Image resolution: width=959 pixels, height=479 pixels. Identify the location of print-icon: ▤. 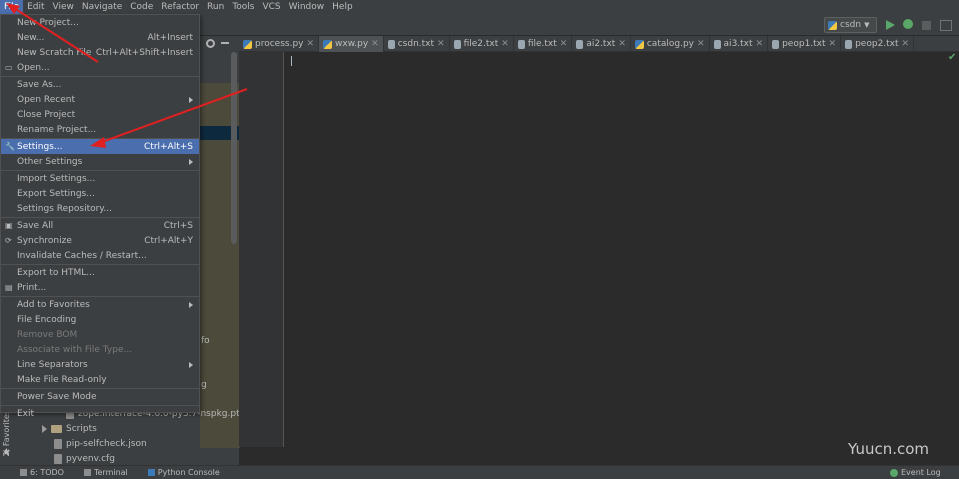
(9, 287).